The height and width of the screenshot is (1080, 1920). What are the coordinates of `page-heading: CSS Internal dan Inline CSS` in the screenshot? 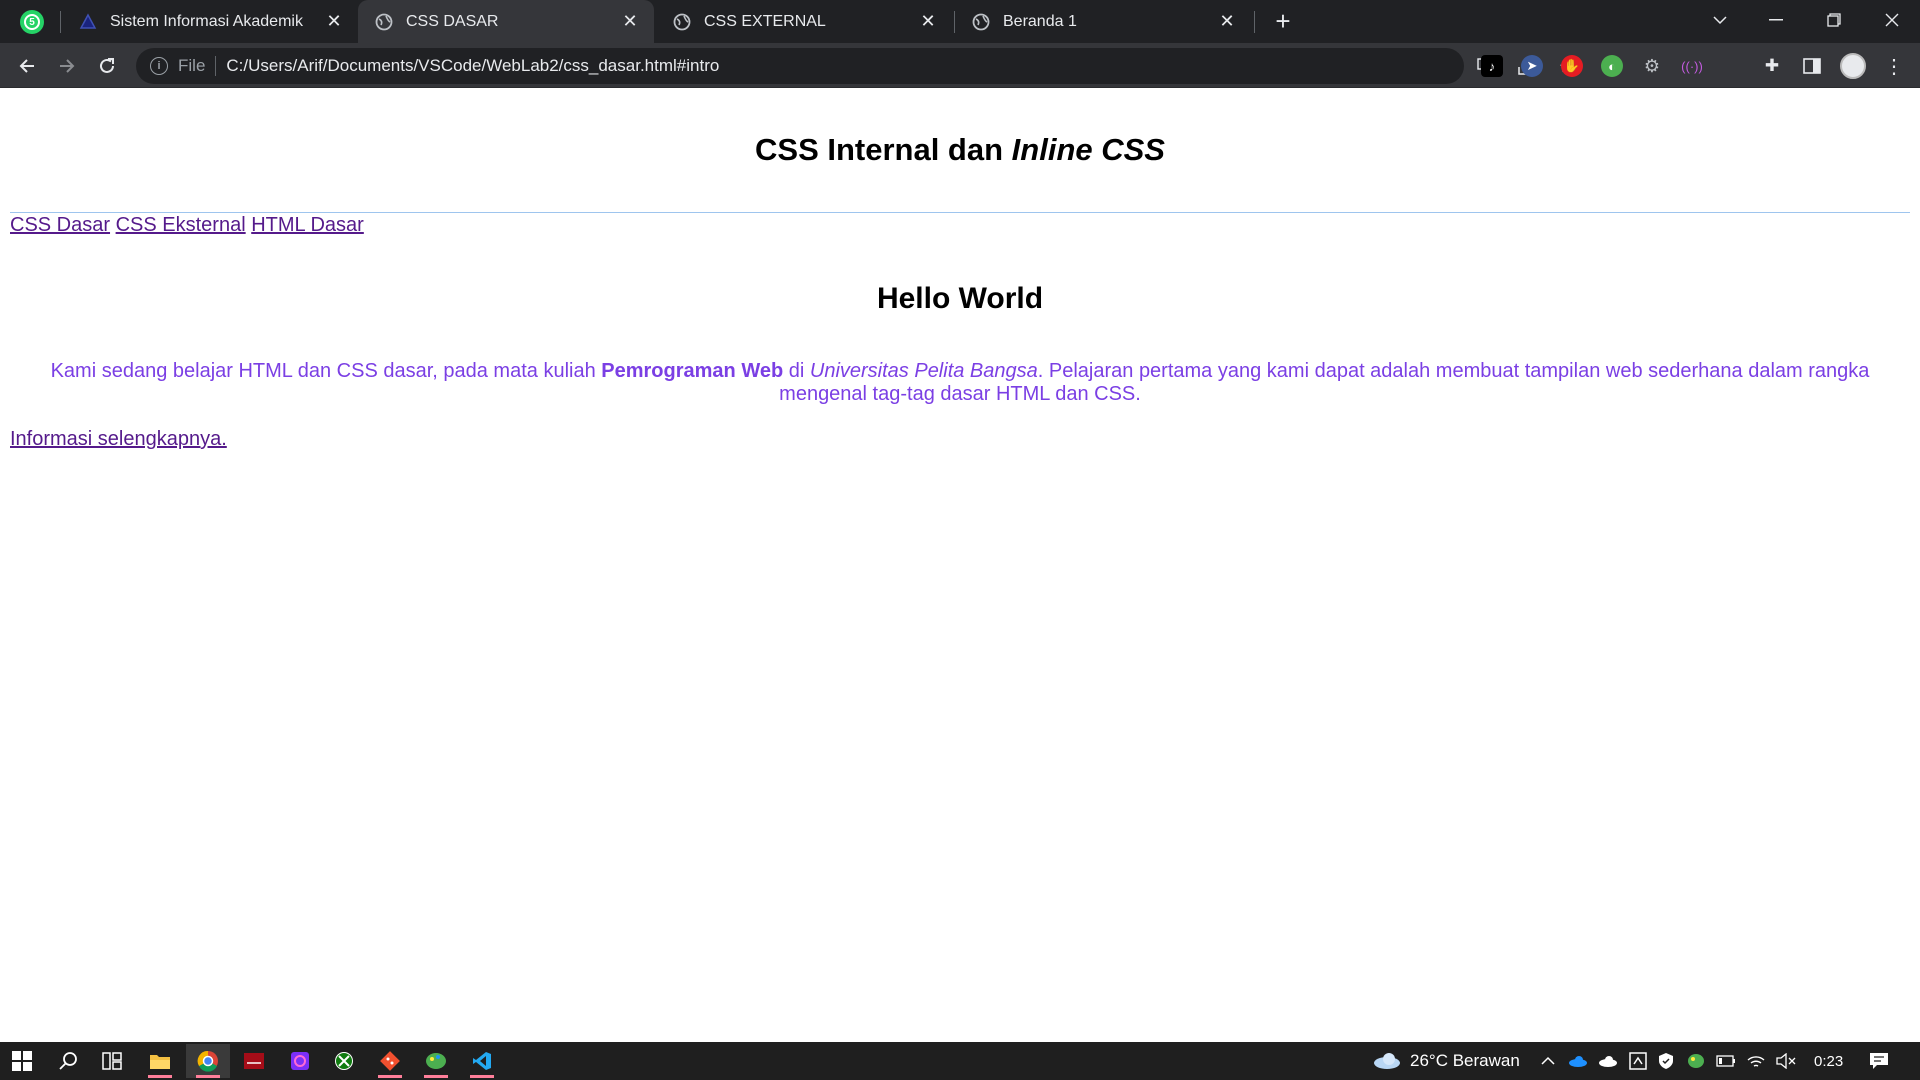 It's located at (960, 150).